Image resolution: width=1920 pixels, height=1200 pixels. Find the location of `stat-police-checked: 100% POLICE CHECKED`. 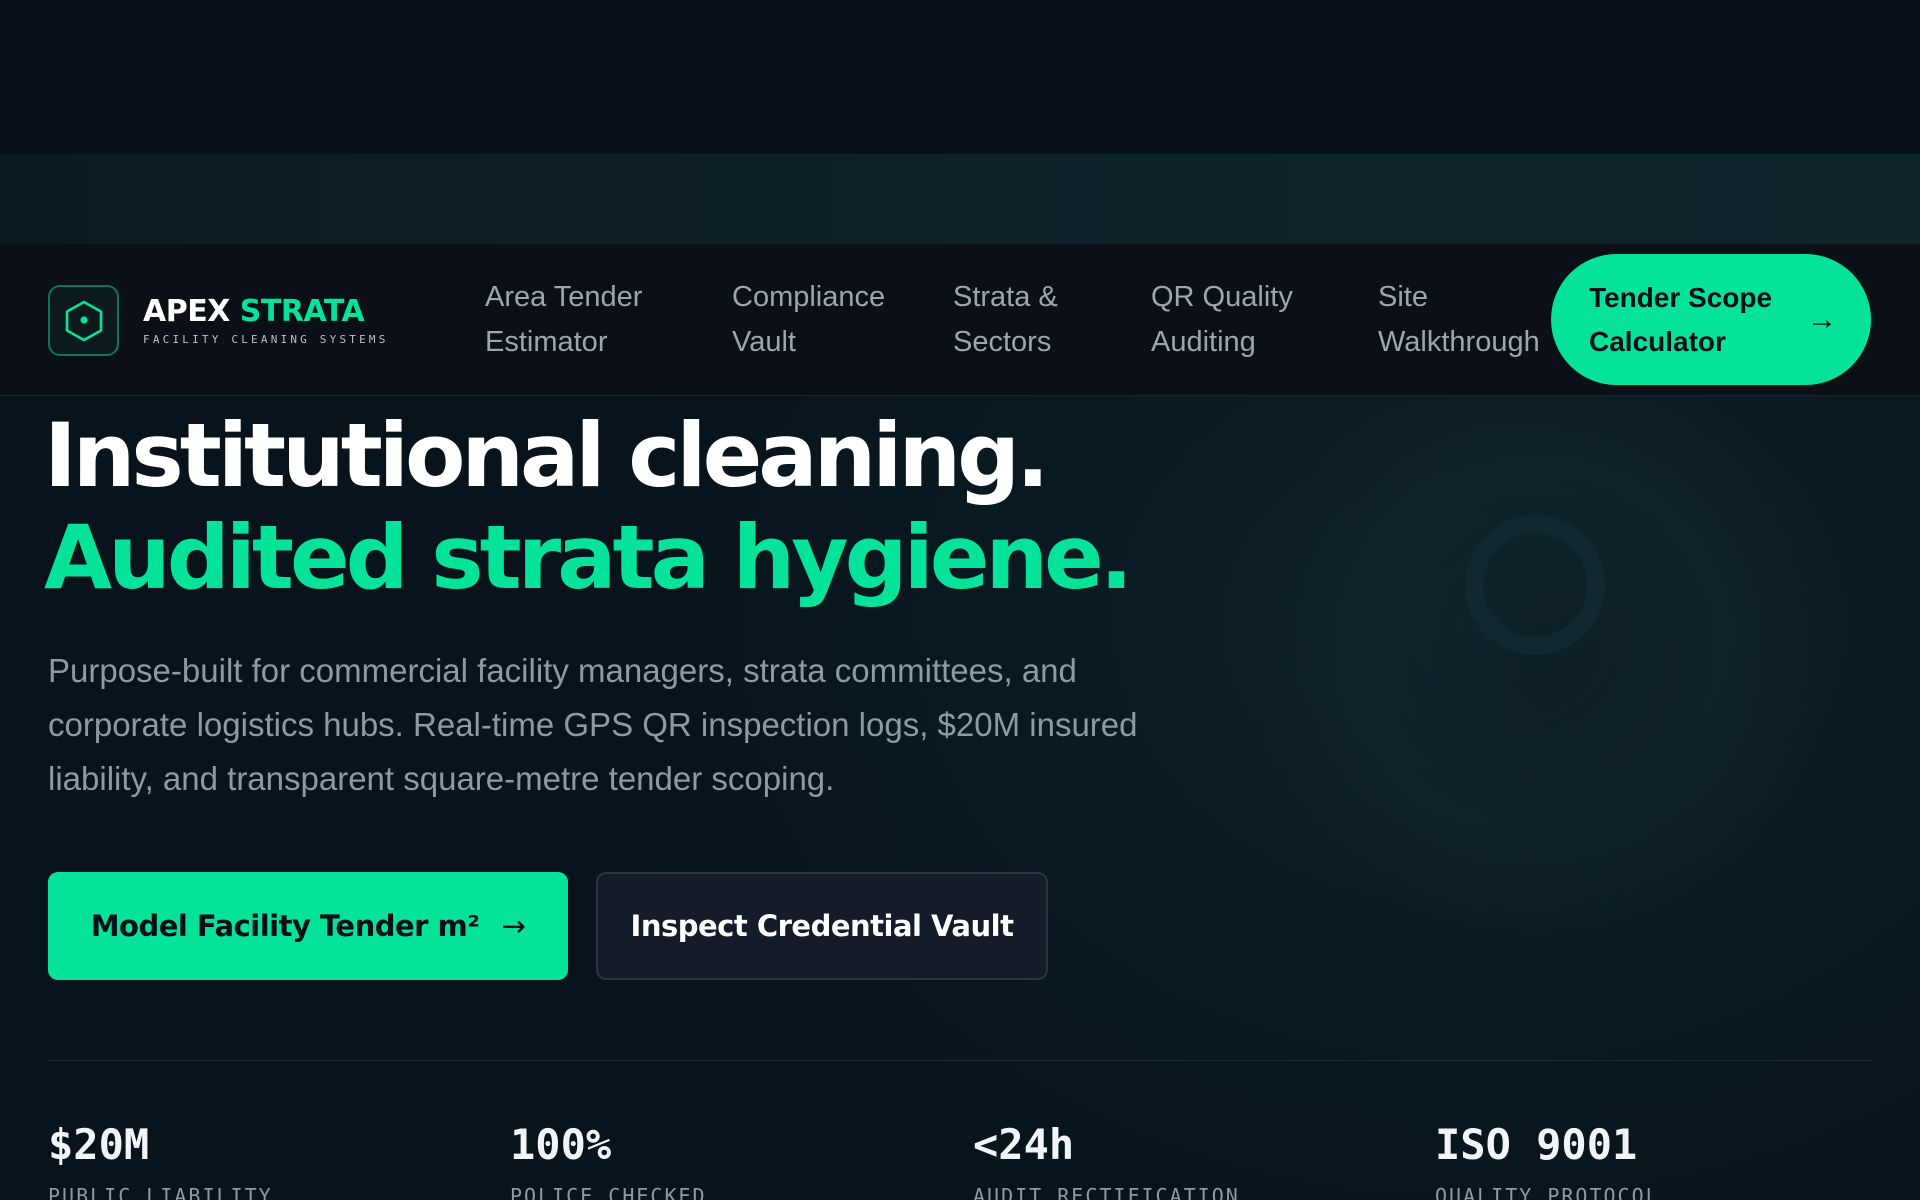

stat-police-checked: 100% POLICE CHECKED is located at coordinates (608, 1159).